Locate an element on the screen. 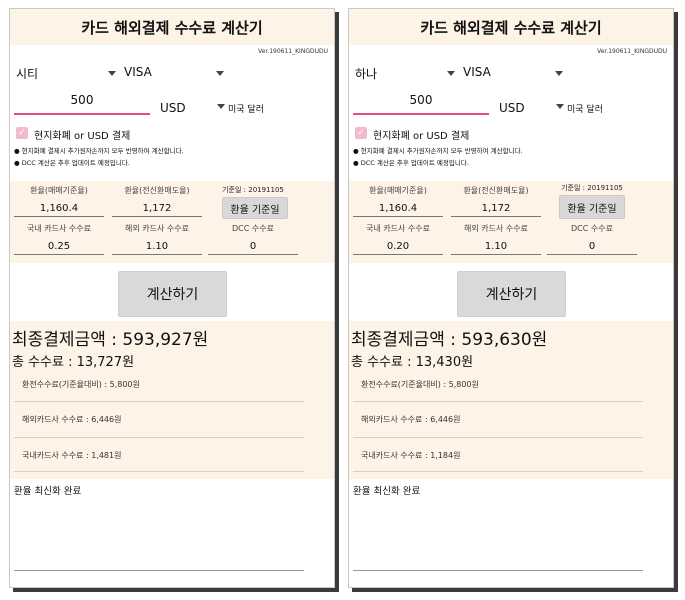 The width and height of the screenshot is (685, 600). card-select-row: 하나 VISA is located at coordinates (511, 74).